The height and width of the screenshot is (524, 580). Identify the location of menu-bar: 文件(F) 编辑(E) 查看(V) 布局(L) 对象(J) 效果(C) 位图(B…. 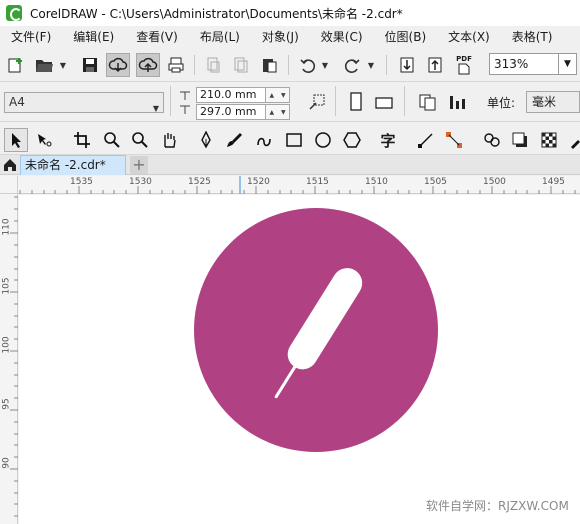
(290, 37).